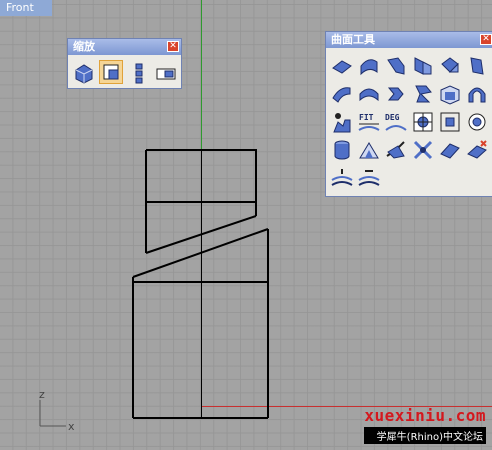  I want to click on watermark-subtitle: 学犀牛(Rhino)中文论坛, so click(425, 435).